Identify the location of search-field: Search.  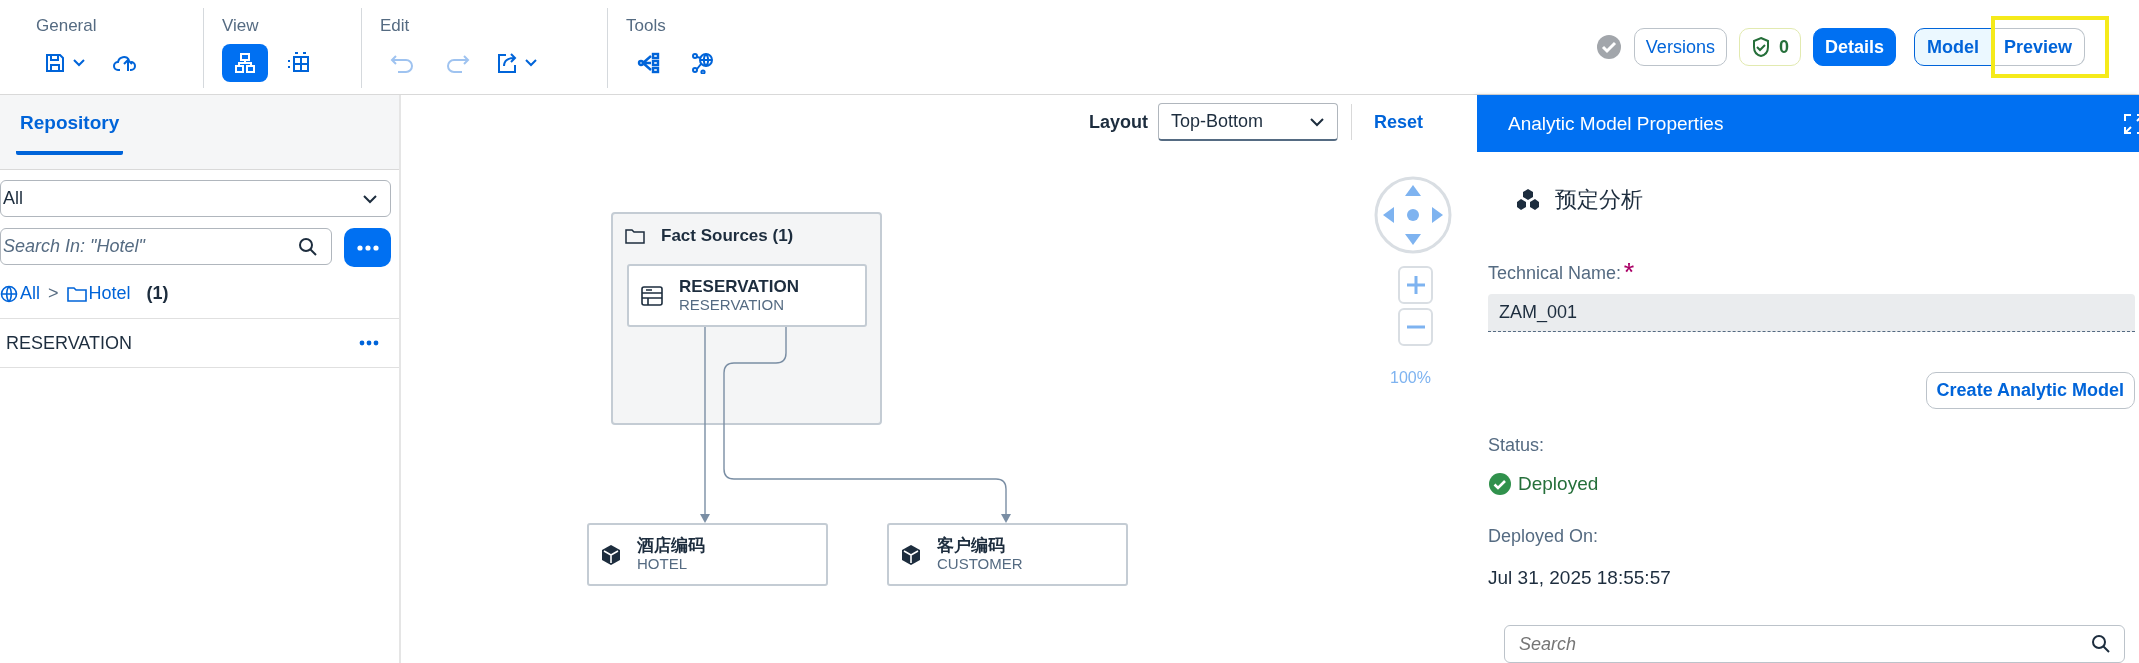
(1814, 644).